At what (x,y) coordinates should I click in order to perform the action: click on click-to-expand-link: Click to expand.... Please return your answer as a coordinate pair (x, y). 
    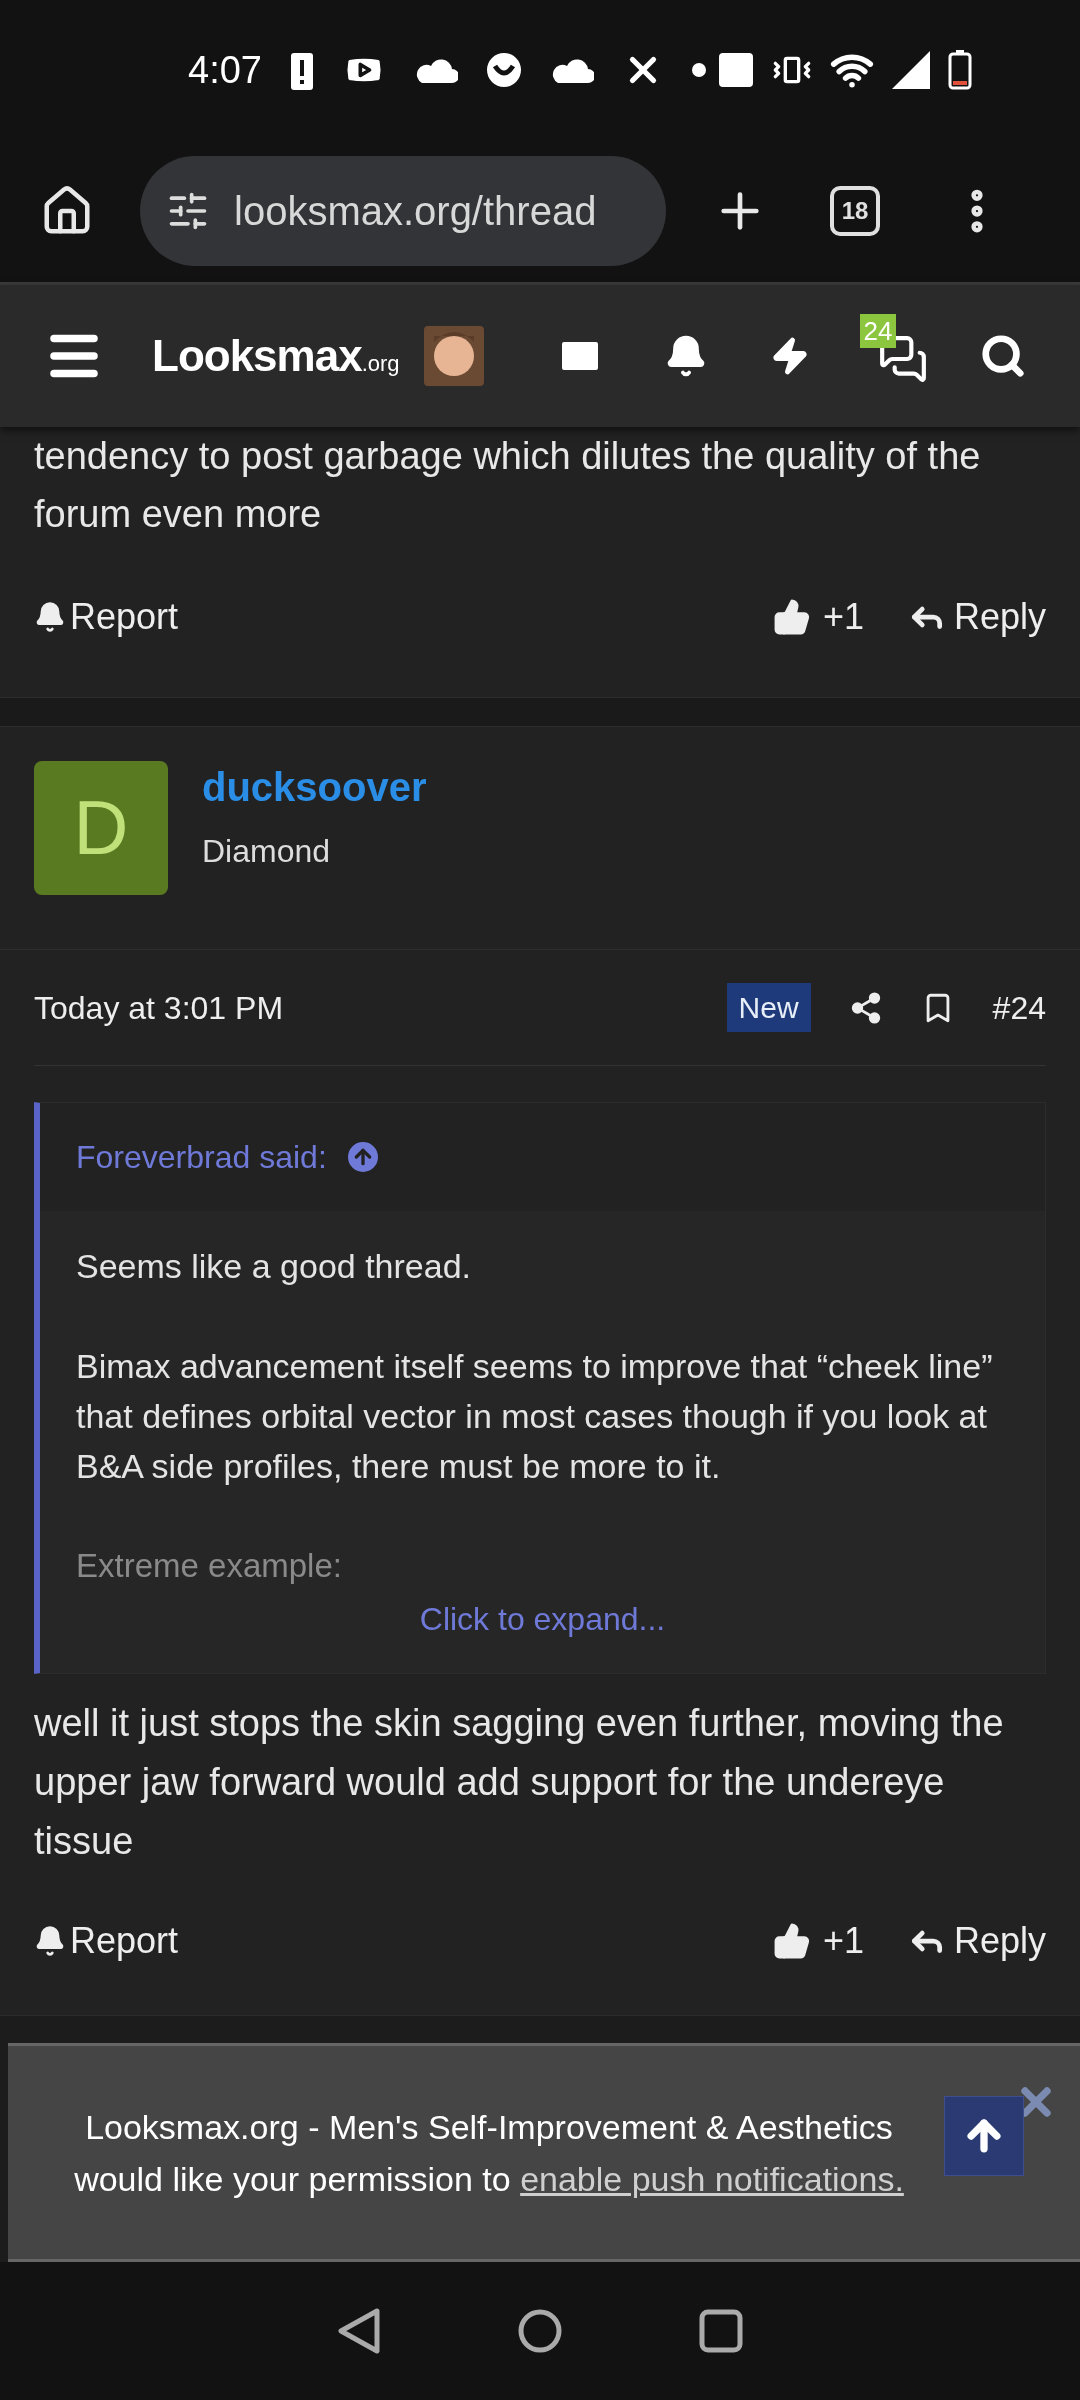
    Looking at the image, I should click on (542, 1619).